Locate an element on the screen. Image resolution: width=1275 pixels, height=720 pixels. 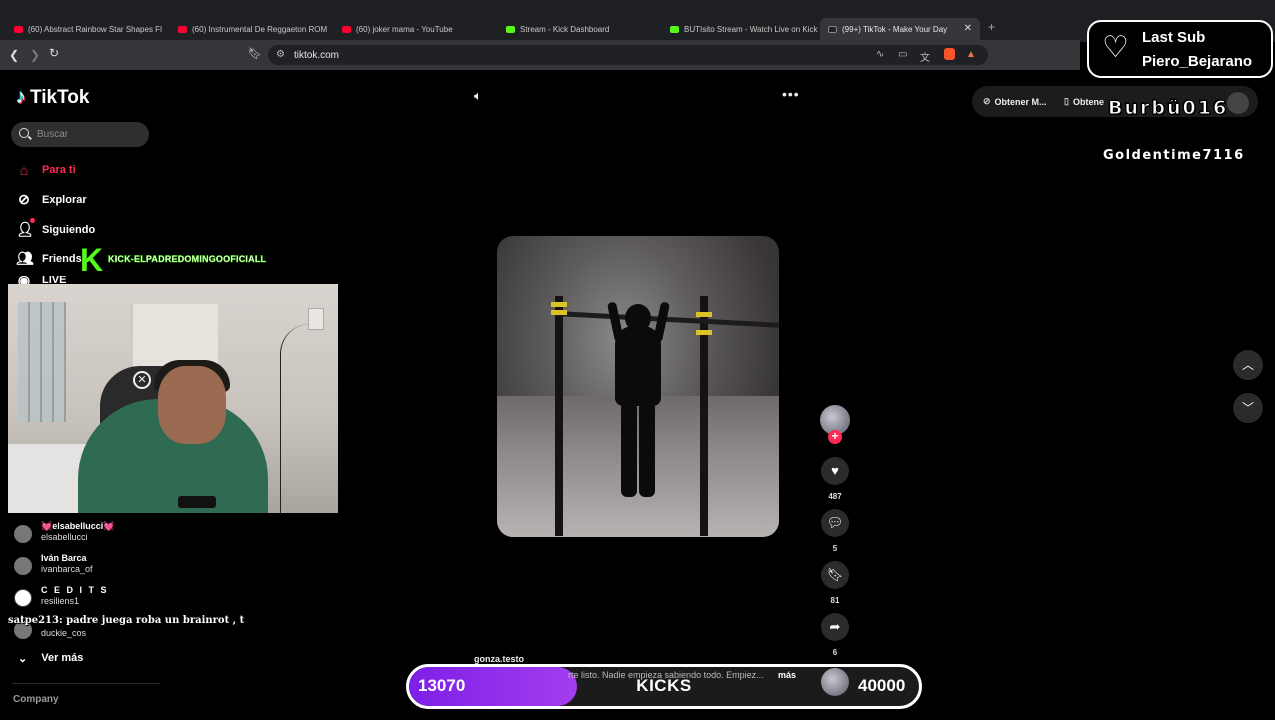
tab-title: (60) Abstract Rainbow Star Shapes Fl is located at coordinates (95, 29).